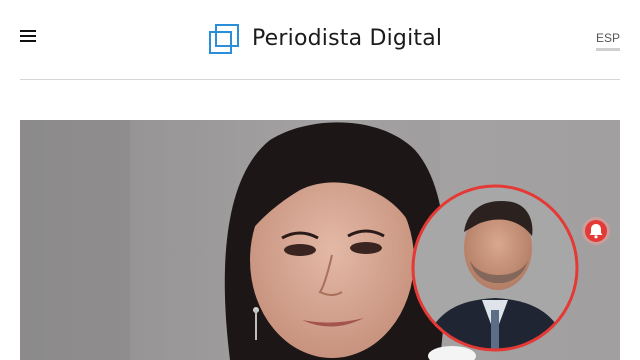 This screenshot has height=360, width=640. I want to click on brand-name: Periodista Digital, so click(347, 38).